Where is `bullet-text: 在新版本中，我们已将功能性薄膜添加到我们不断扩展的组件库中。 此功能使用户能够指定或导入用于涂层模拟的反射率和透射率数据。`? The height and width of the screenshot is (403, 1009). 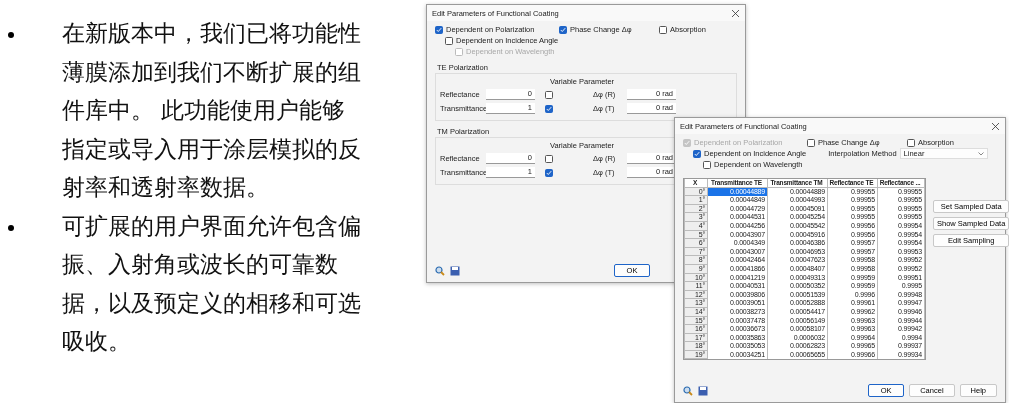
bullet-text: 在新版本中，我们已将功能性薄膜添加到我们不断扩展的组件库中。 此功能使用户能够指定或导入用于涂层模拟的反射率和透射率数据。 is located at coordinates (212, 110).